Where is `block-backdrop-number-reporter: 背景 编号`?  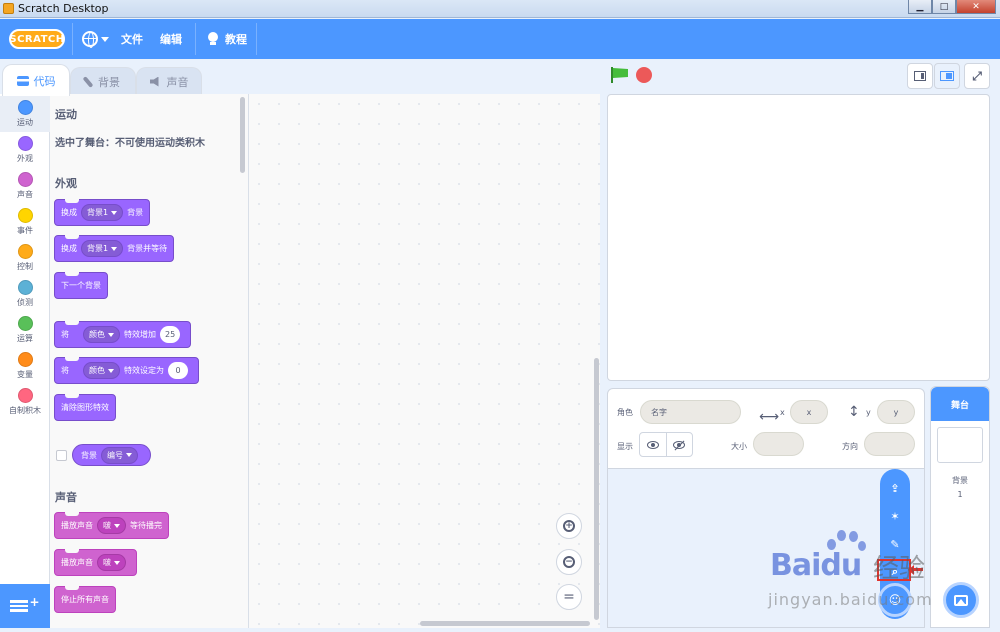
block-backdrop-number-reporter: 背景 编号 is located at coordinates (111, 455).